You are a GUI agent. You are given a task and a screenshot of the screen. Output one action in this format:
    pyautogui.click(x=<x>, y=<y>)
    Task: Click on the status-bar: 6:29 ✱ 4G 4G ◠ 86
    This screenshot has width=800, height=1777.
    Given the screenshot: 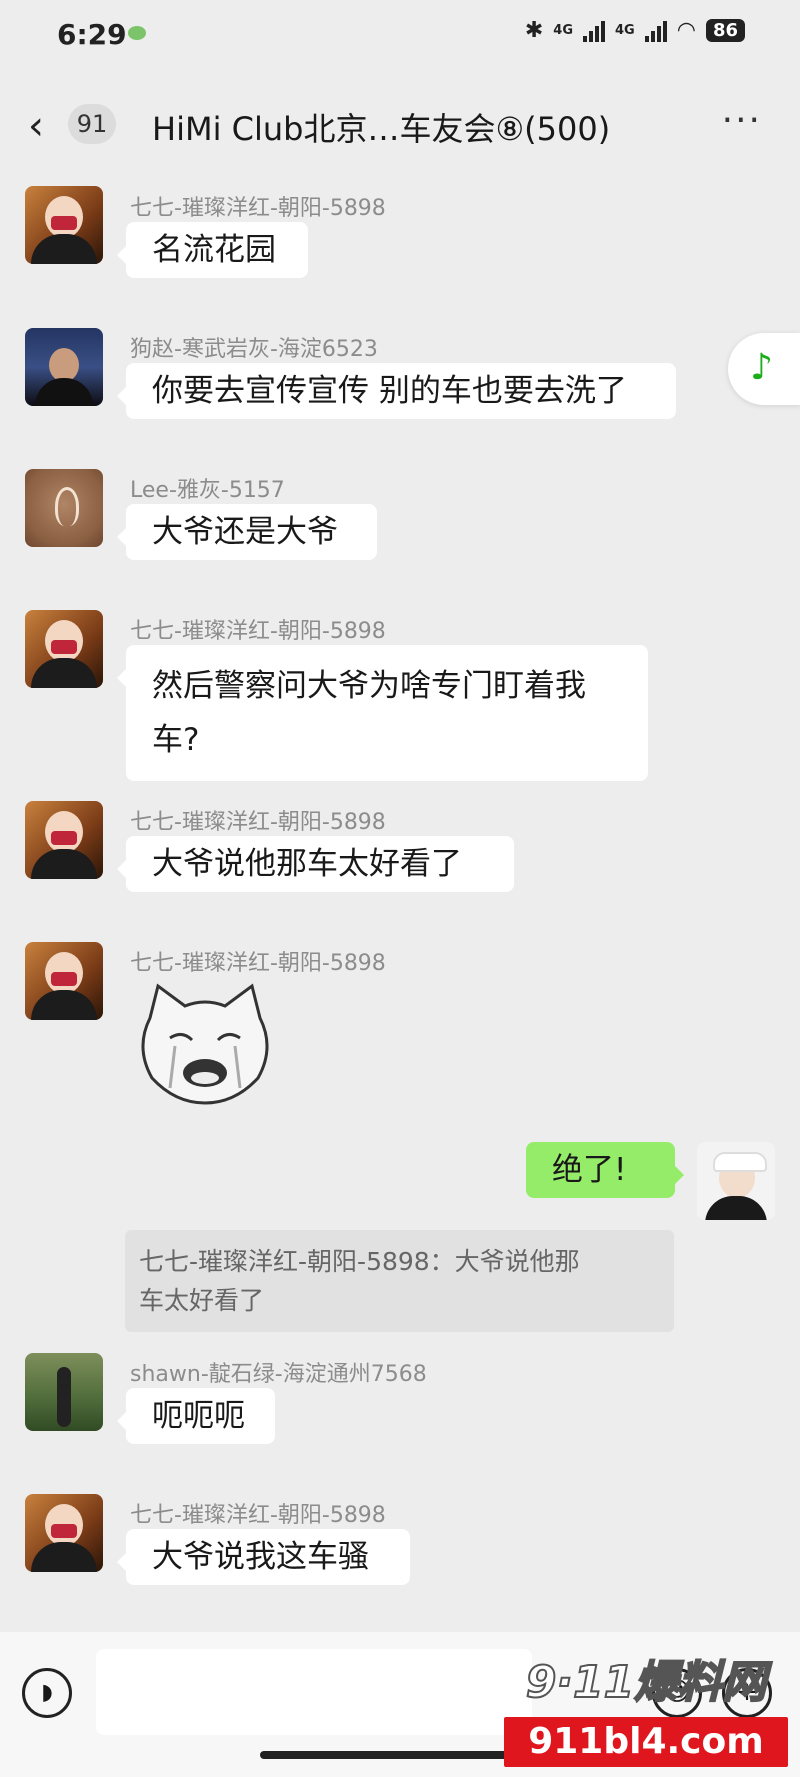 What is the action you would take?
    pyautogui.click(x=400, y=36)
    